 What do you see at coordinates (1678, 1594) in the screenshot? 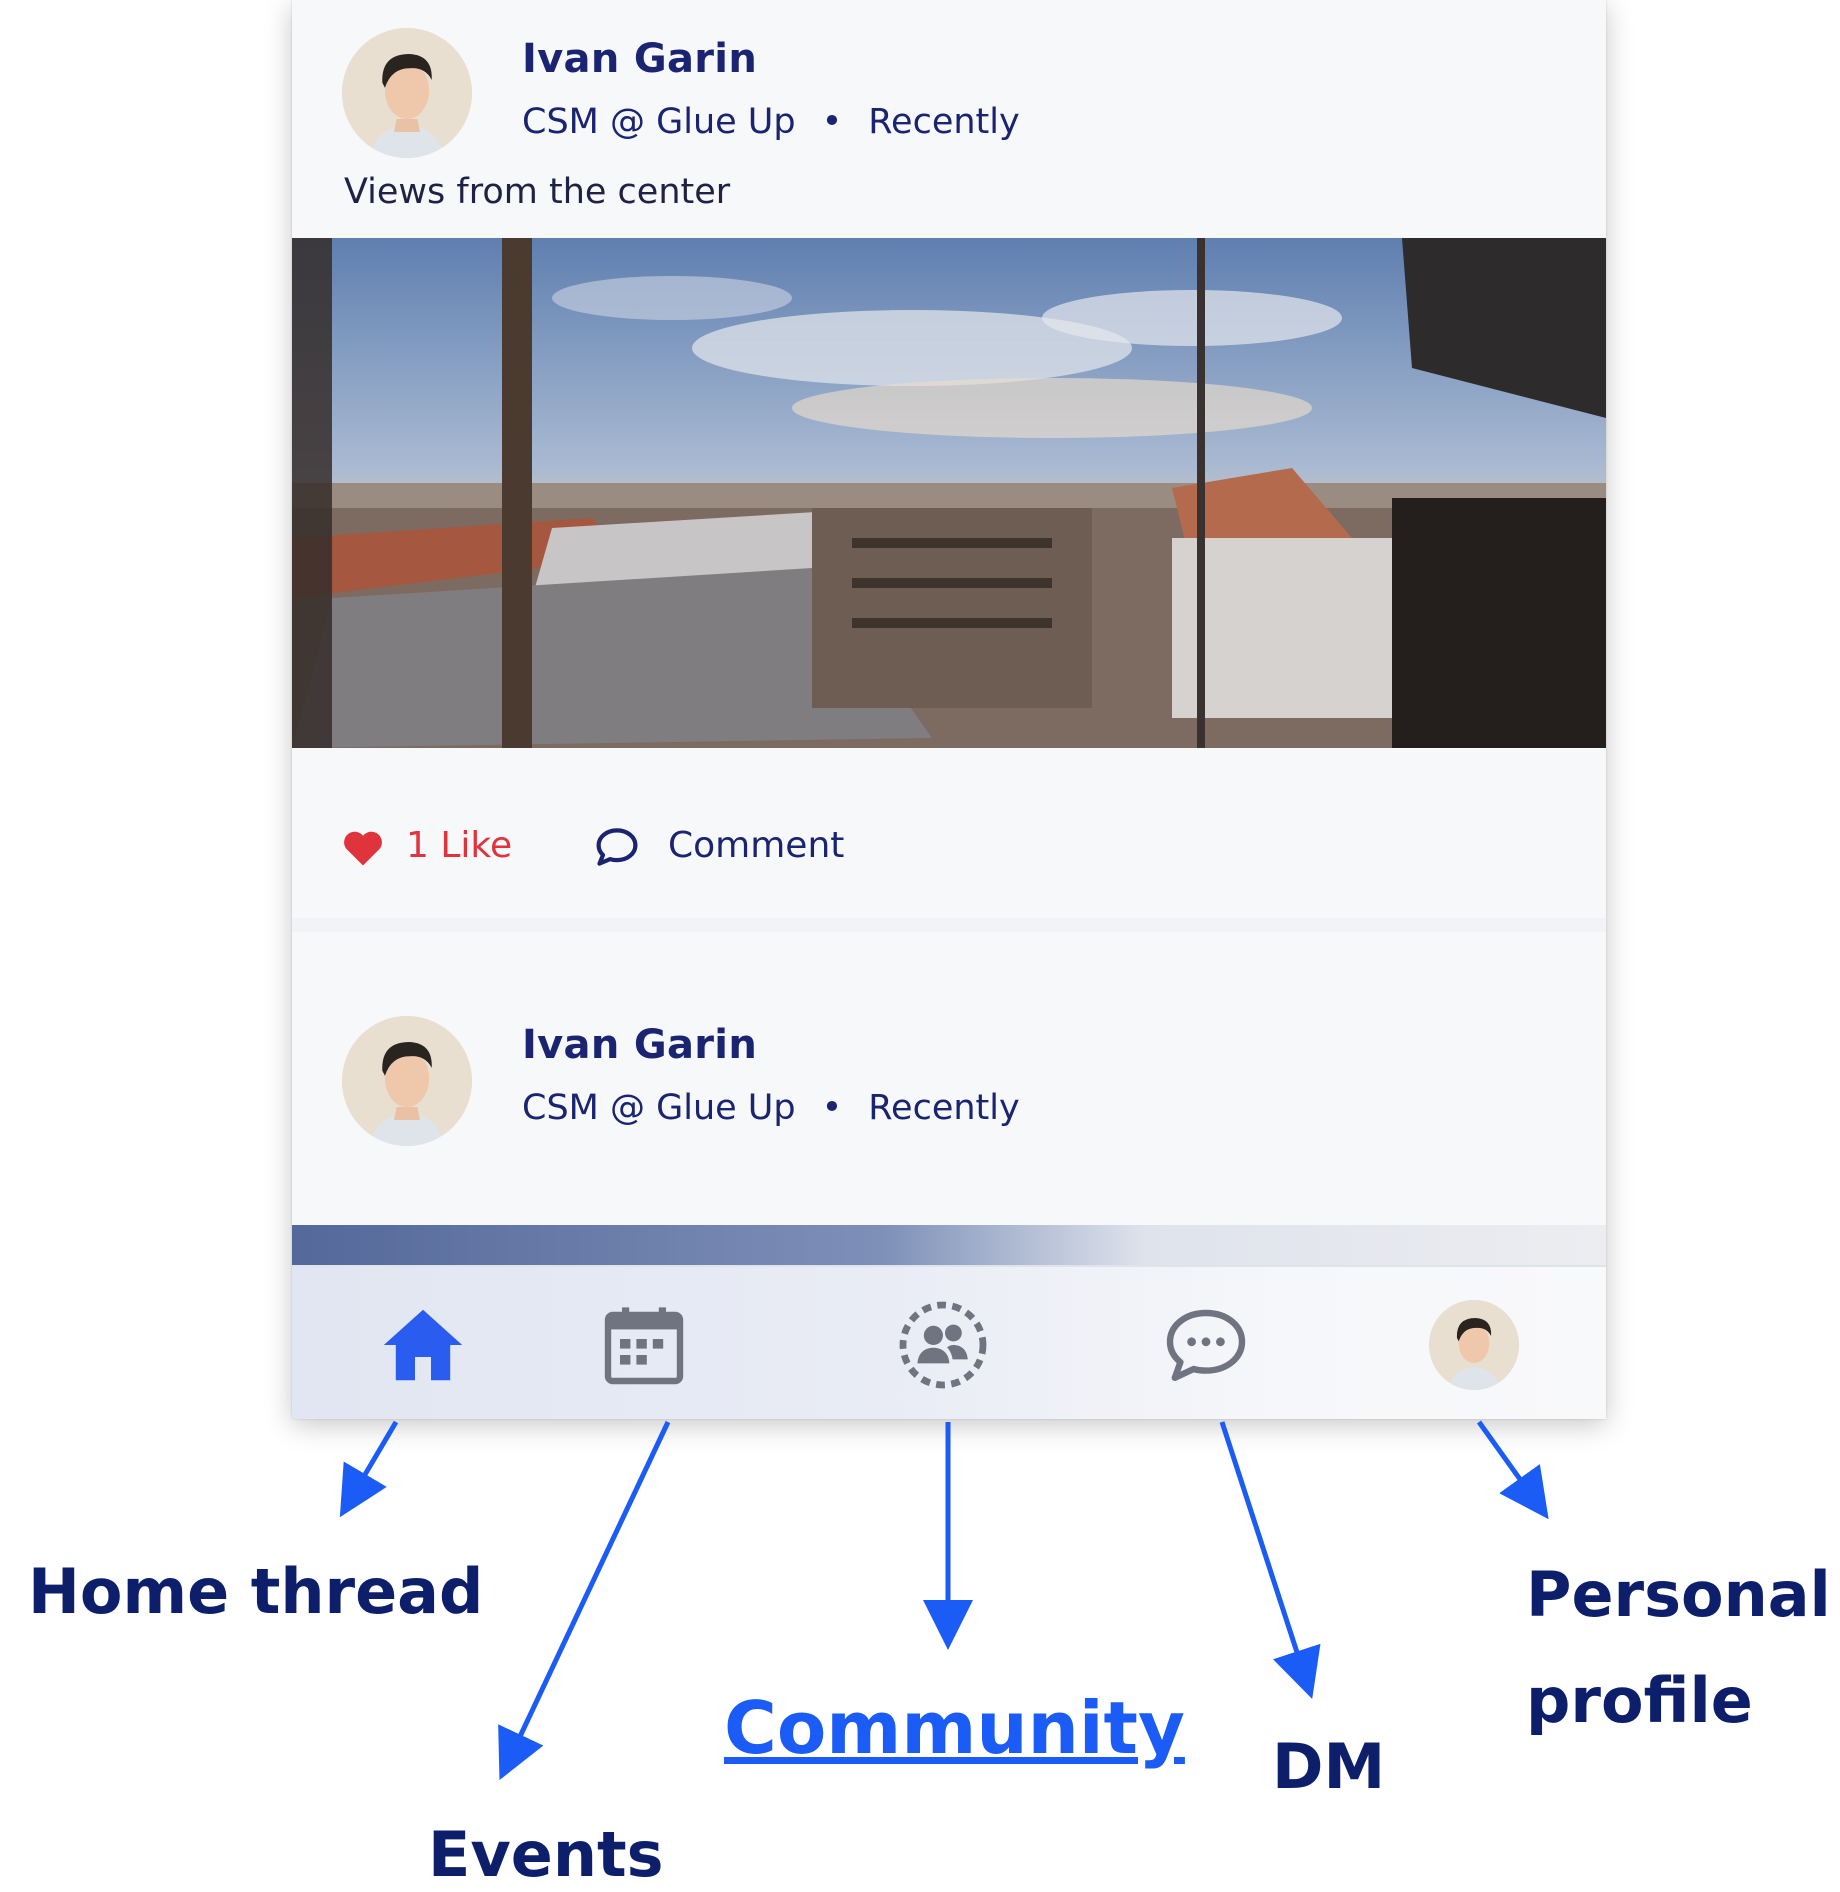
I see `label-personal: Personal` at bounding box center [1678, 1594].